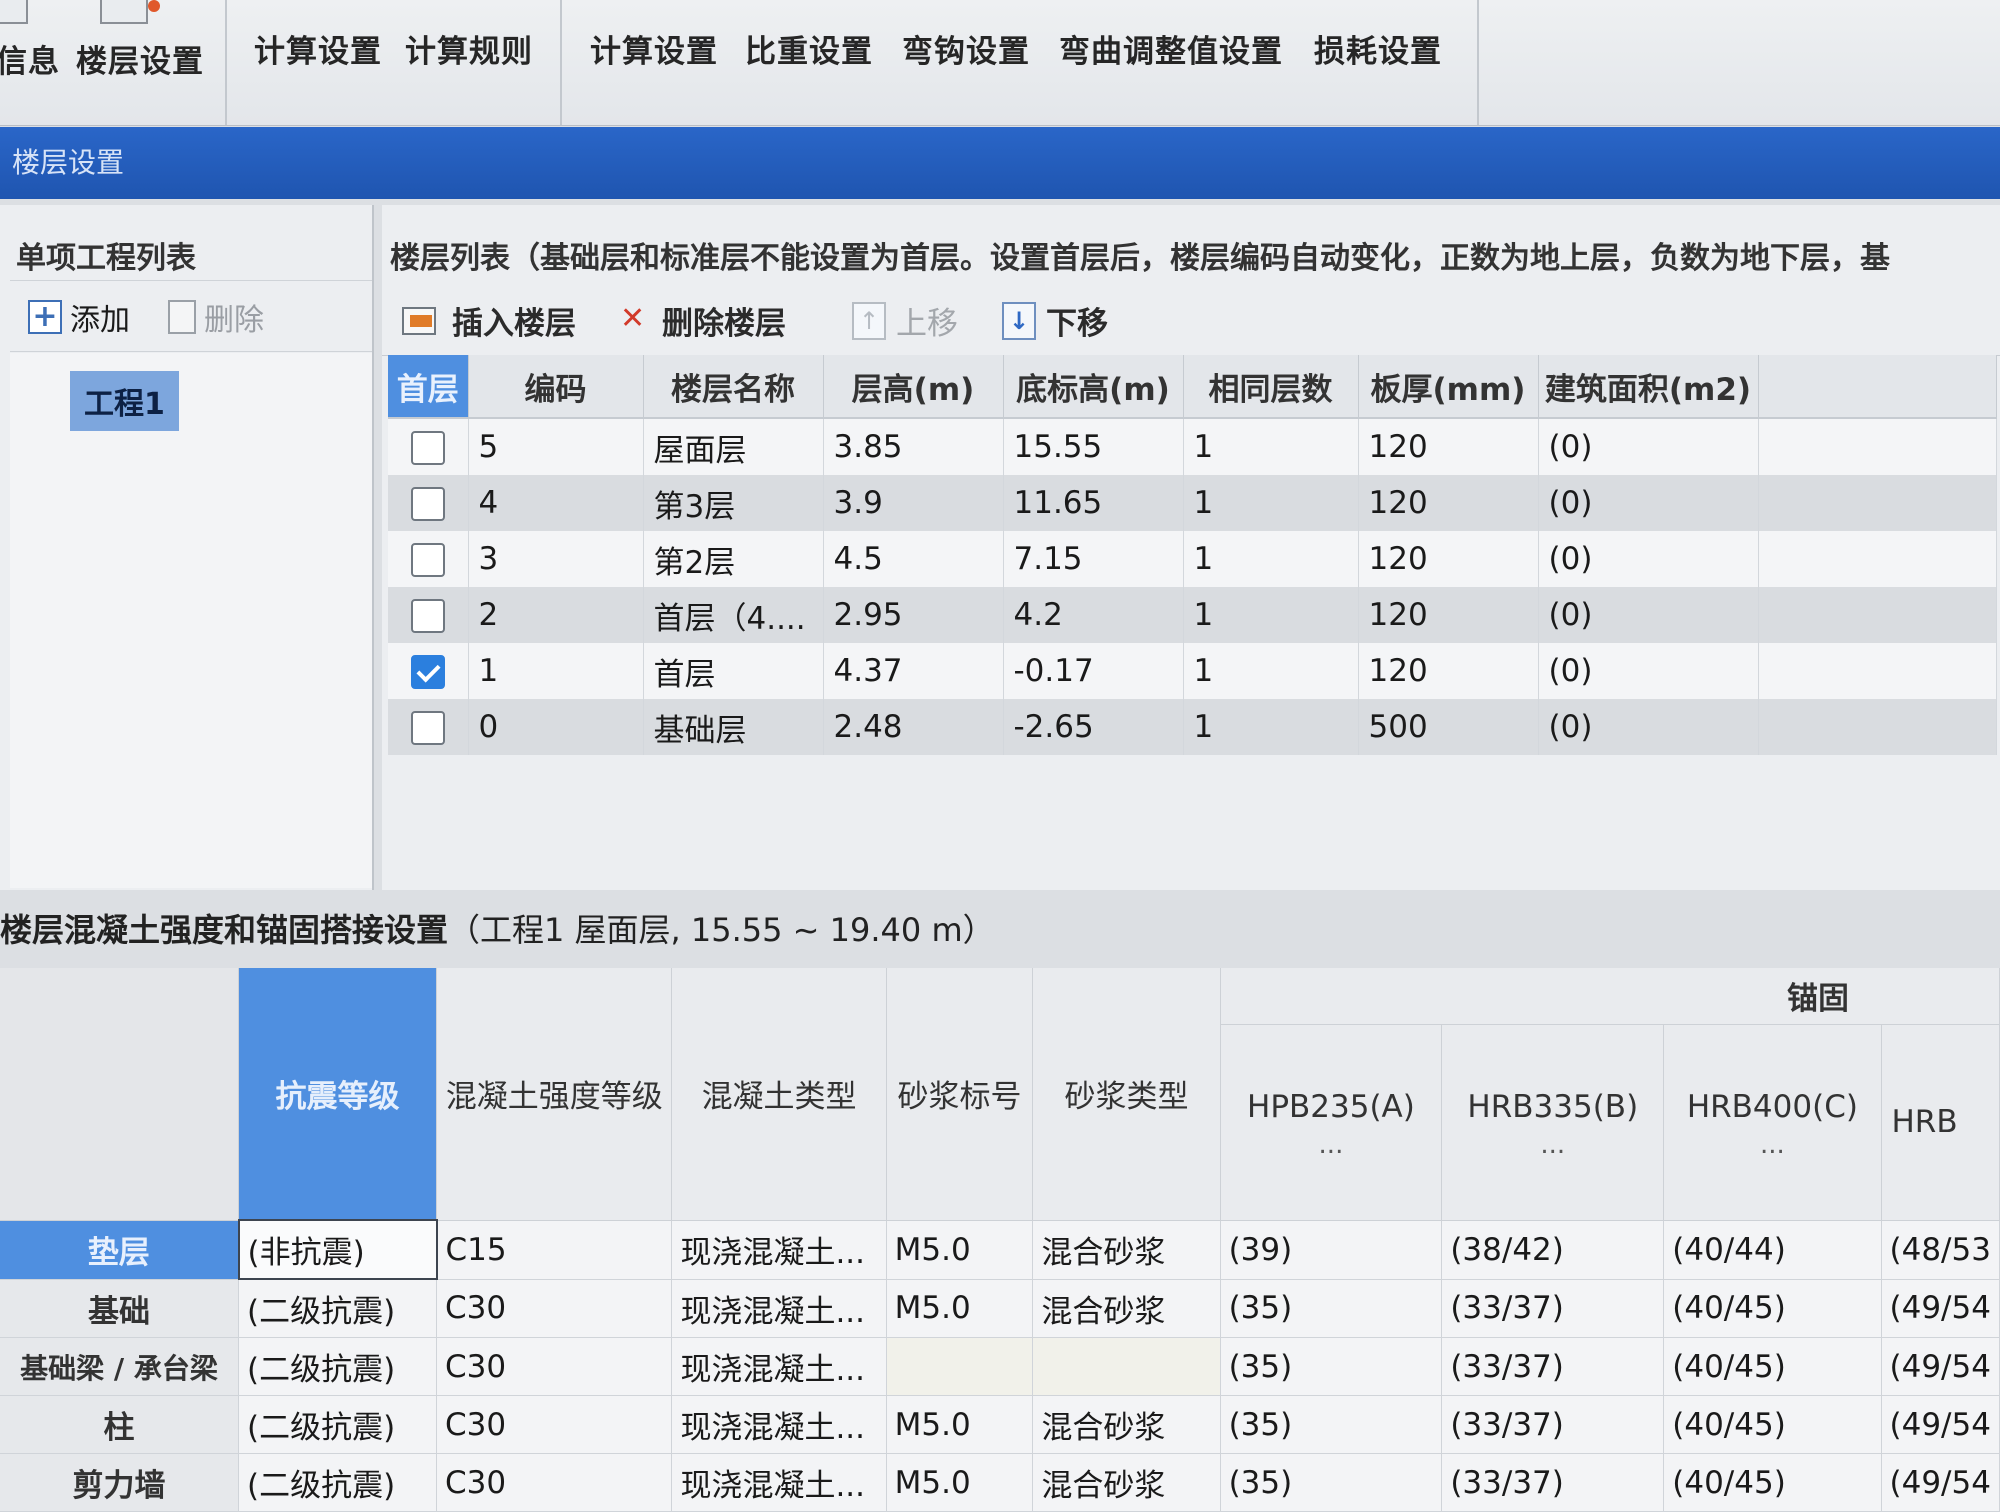 The width and height of the screenshot is (2000, 1512). I want to click on ribbon-btn-loss-settings: 损耗设置, so click(1378, 48).